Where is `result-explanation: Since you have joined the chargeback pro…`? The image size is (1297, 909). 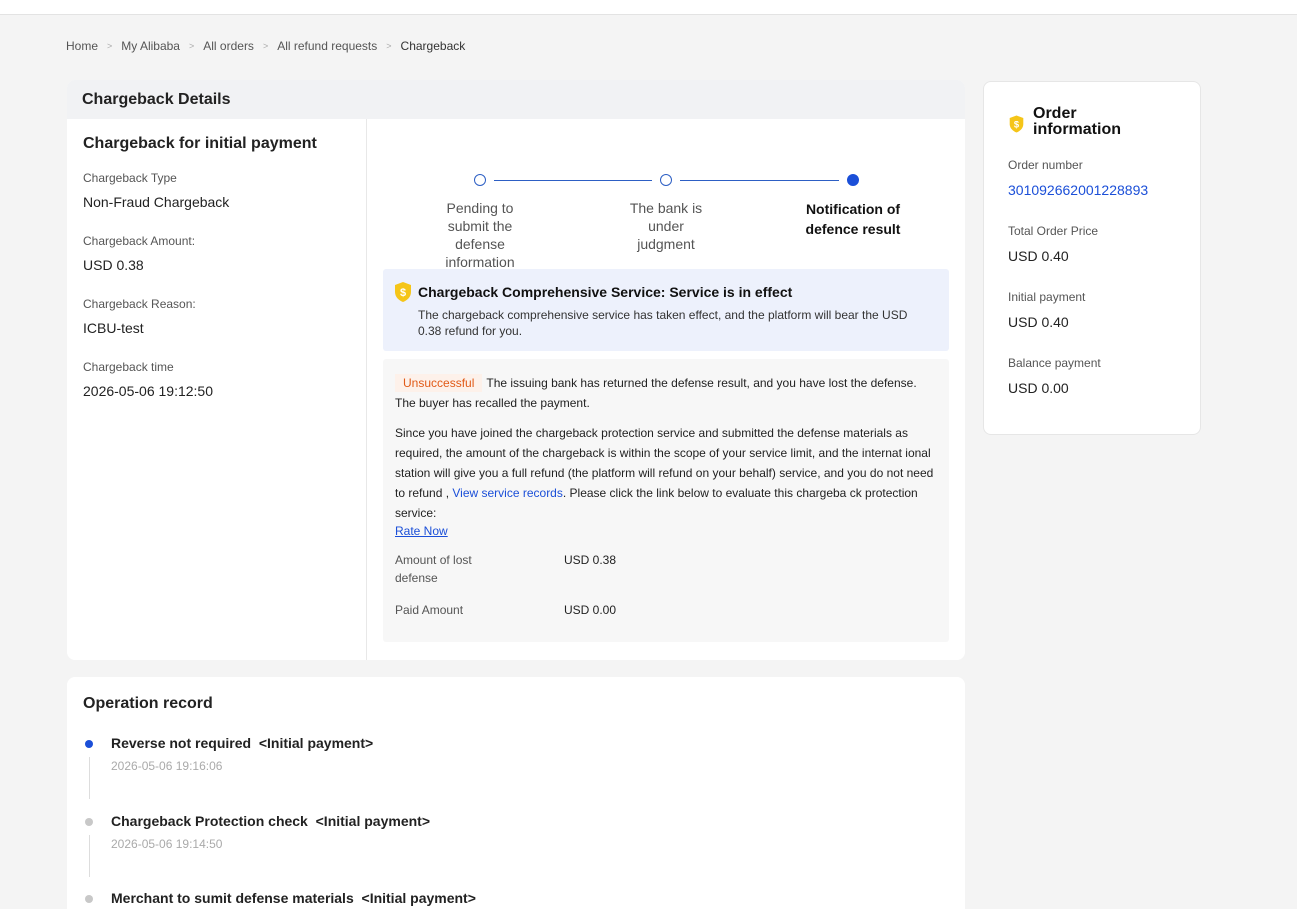
result-explanation: Since you have joined the chargeback pro… is located at coordinates (666, 473).